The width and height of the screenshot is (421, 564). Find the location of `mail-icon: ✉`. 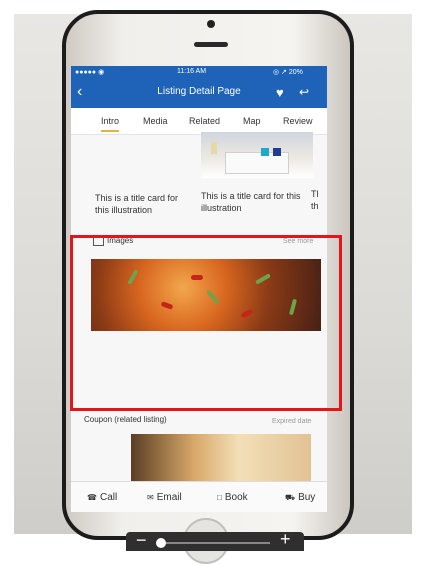

mail-icon: ✉ is located at coordinates (150, 497).